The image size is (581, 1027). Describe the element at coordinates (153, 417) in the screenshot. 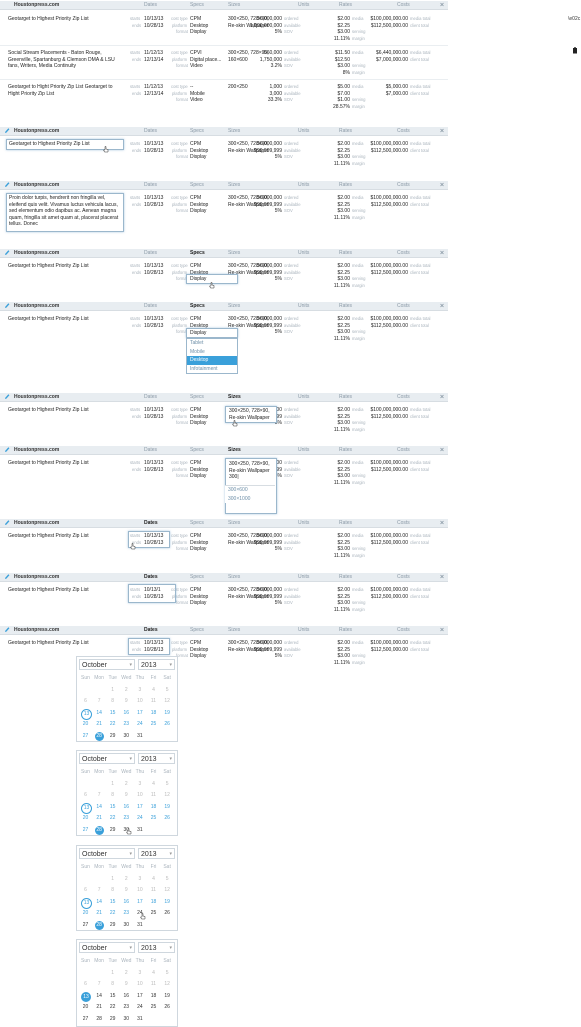

I see `end-date: 10/28/13` at that location.